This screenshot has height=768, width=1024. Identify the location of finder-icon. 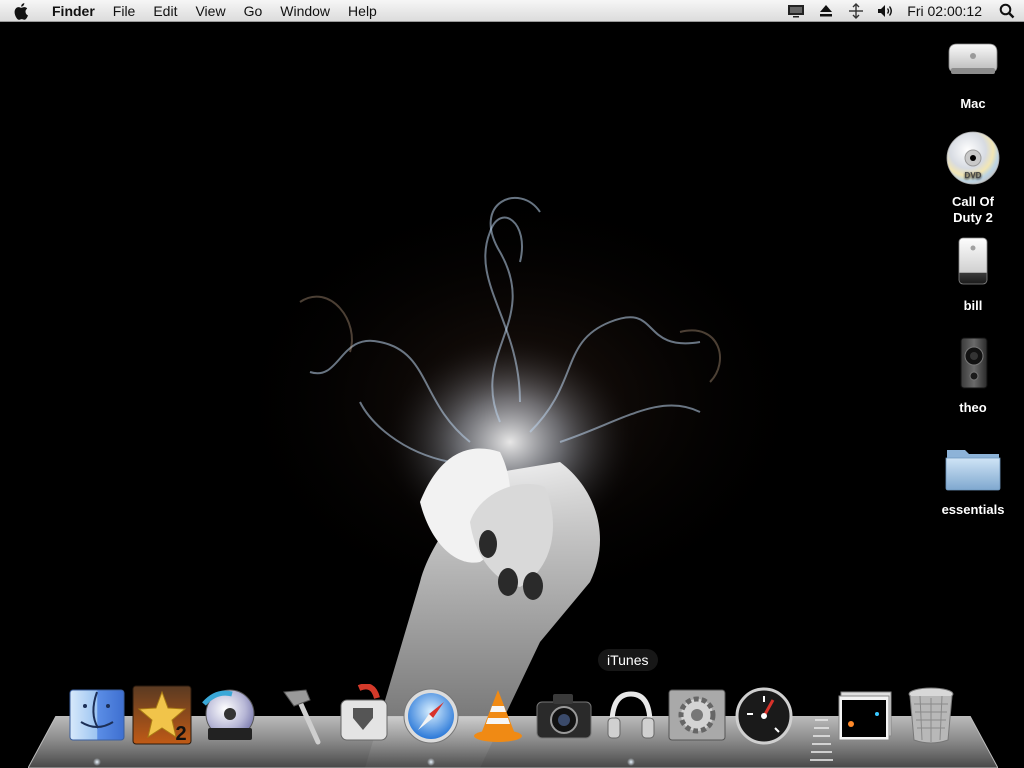
(97, 715).